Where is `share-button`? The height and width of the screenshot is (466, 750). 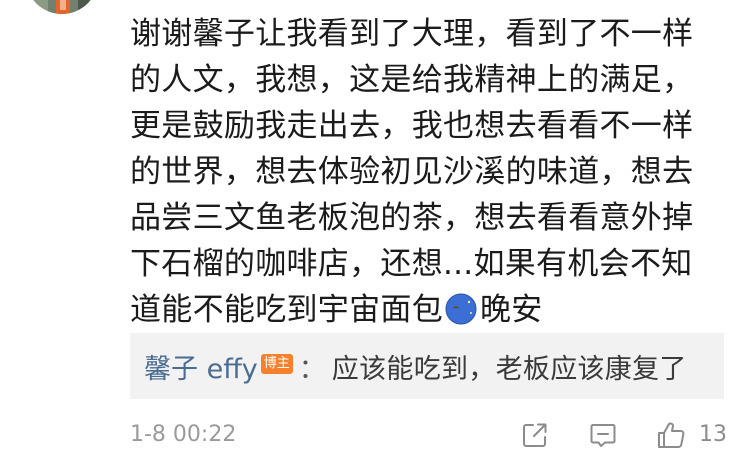
share-button is located at coordinates (535, 435).